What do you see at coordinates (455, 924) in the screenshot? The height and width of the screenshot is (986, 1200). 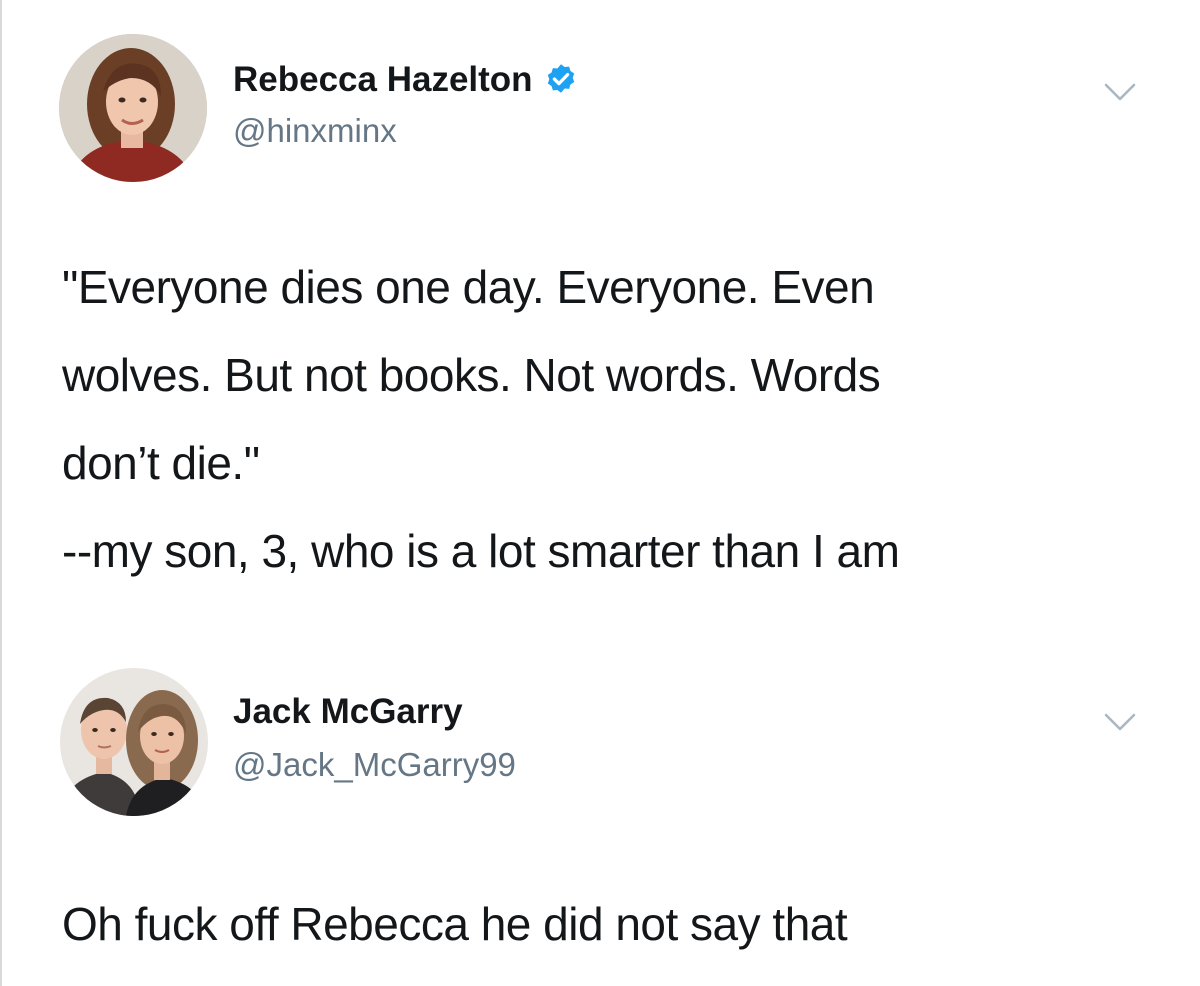 I see `tweet-text-line: Oh fuck off Rebecca he did not say that` at bounding box center [455, 924].